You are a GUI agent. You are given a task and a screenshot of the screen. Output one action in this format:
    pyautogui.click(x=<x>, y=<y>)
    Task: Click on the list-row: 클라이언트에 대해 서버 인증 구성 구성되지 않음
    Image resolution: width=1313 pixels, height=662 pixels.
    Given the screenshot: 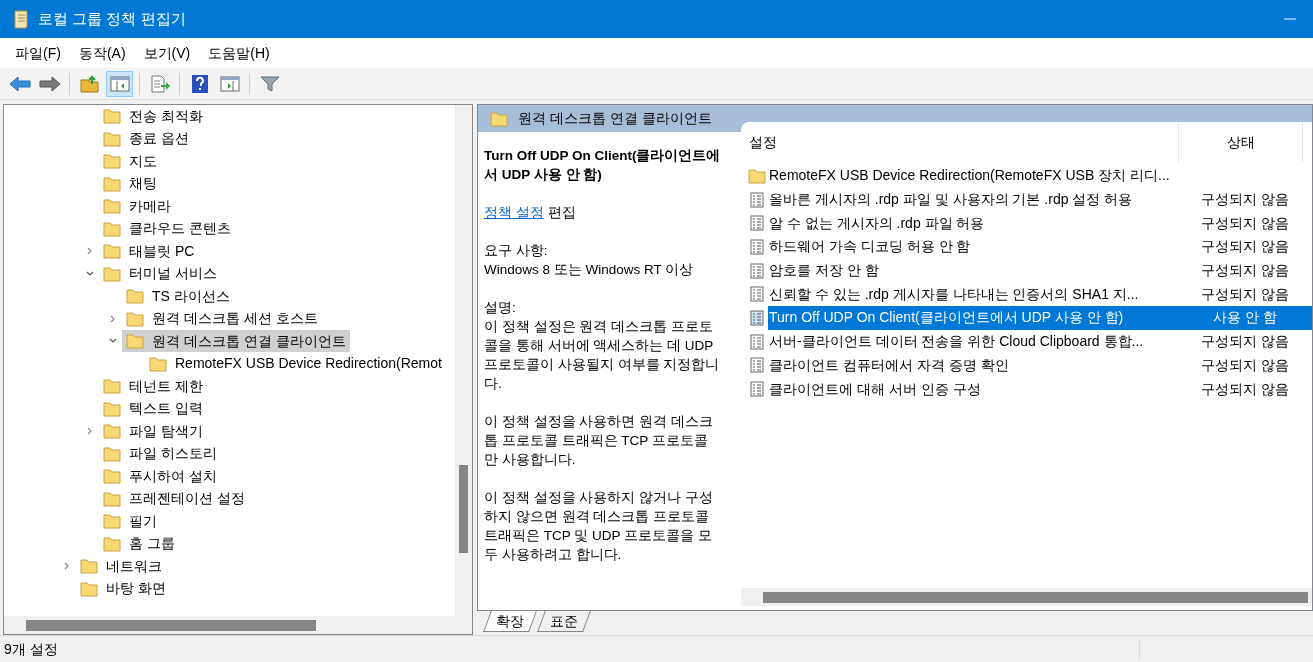 What is the action you would take?
    pyautogui.click(x=1040, y=389)
    